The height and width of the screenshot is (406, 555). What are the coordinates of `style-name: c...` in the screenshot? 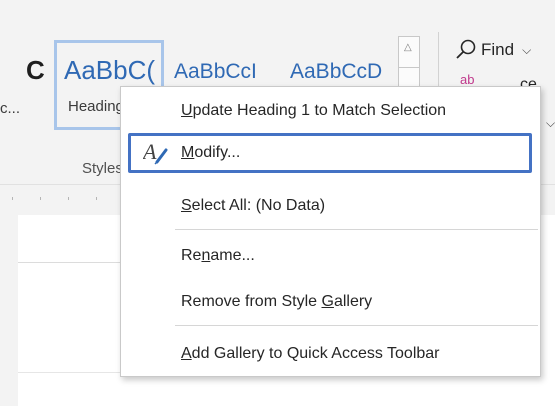 It's located at (10, 108).